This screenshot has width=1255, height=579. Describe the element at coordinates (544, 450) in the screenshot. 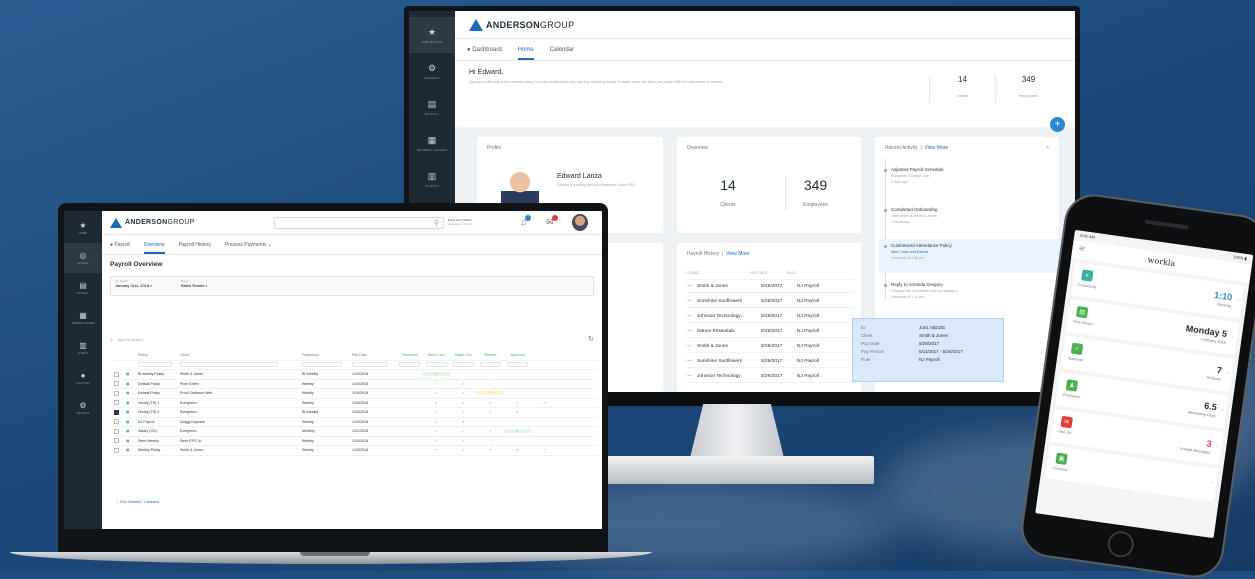

I see `status-cell: ◔` at that location.